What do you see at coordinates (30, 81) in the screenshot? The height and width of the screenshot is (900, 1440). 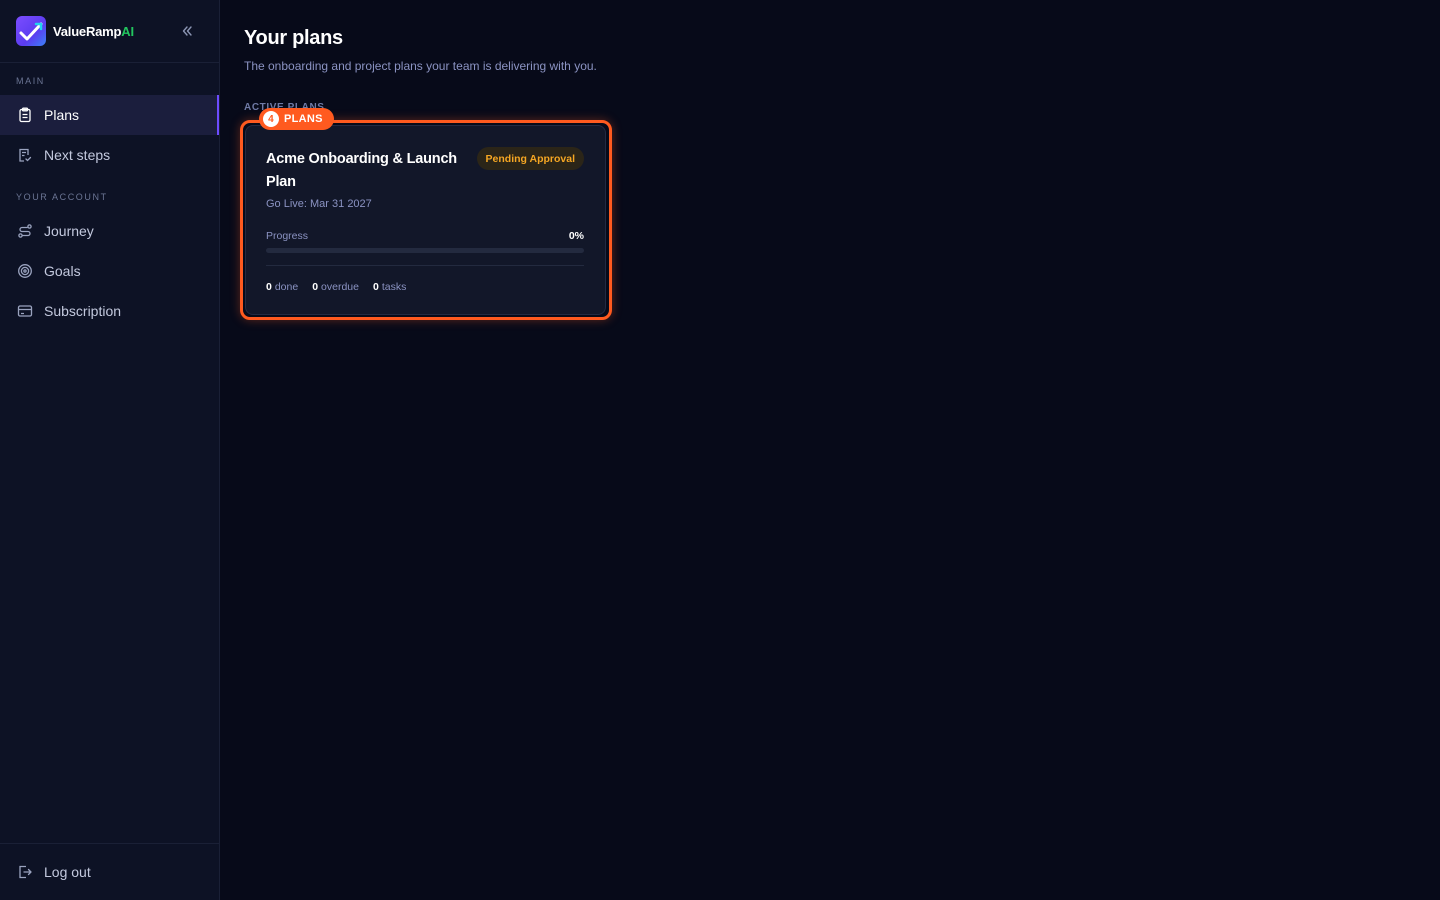 I see `section-label-main: MAIN` at bounding box center [30, 81].